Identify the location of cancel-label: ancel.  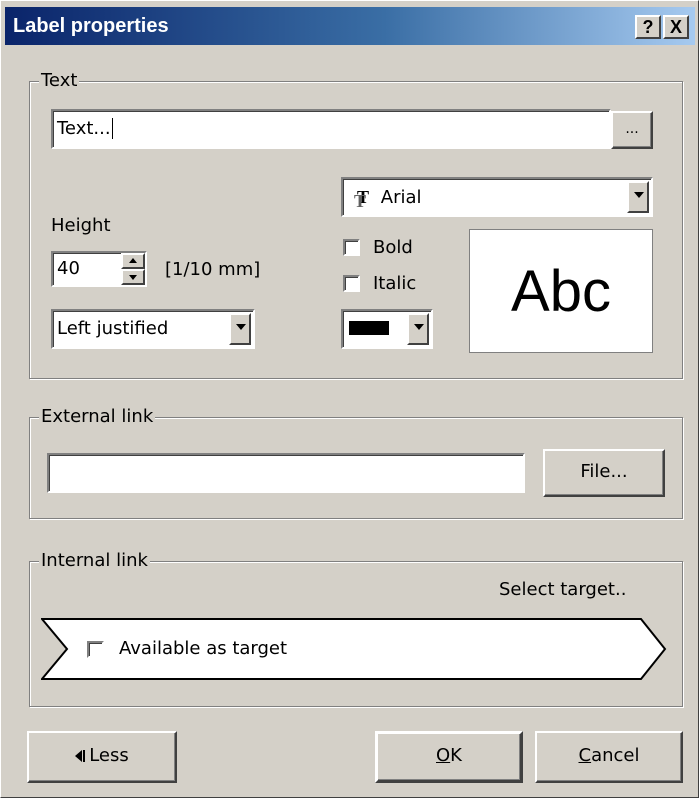
(615, 755).